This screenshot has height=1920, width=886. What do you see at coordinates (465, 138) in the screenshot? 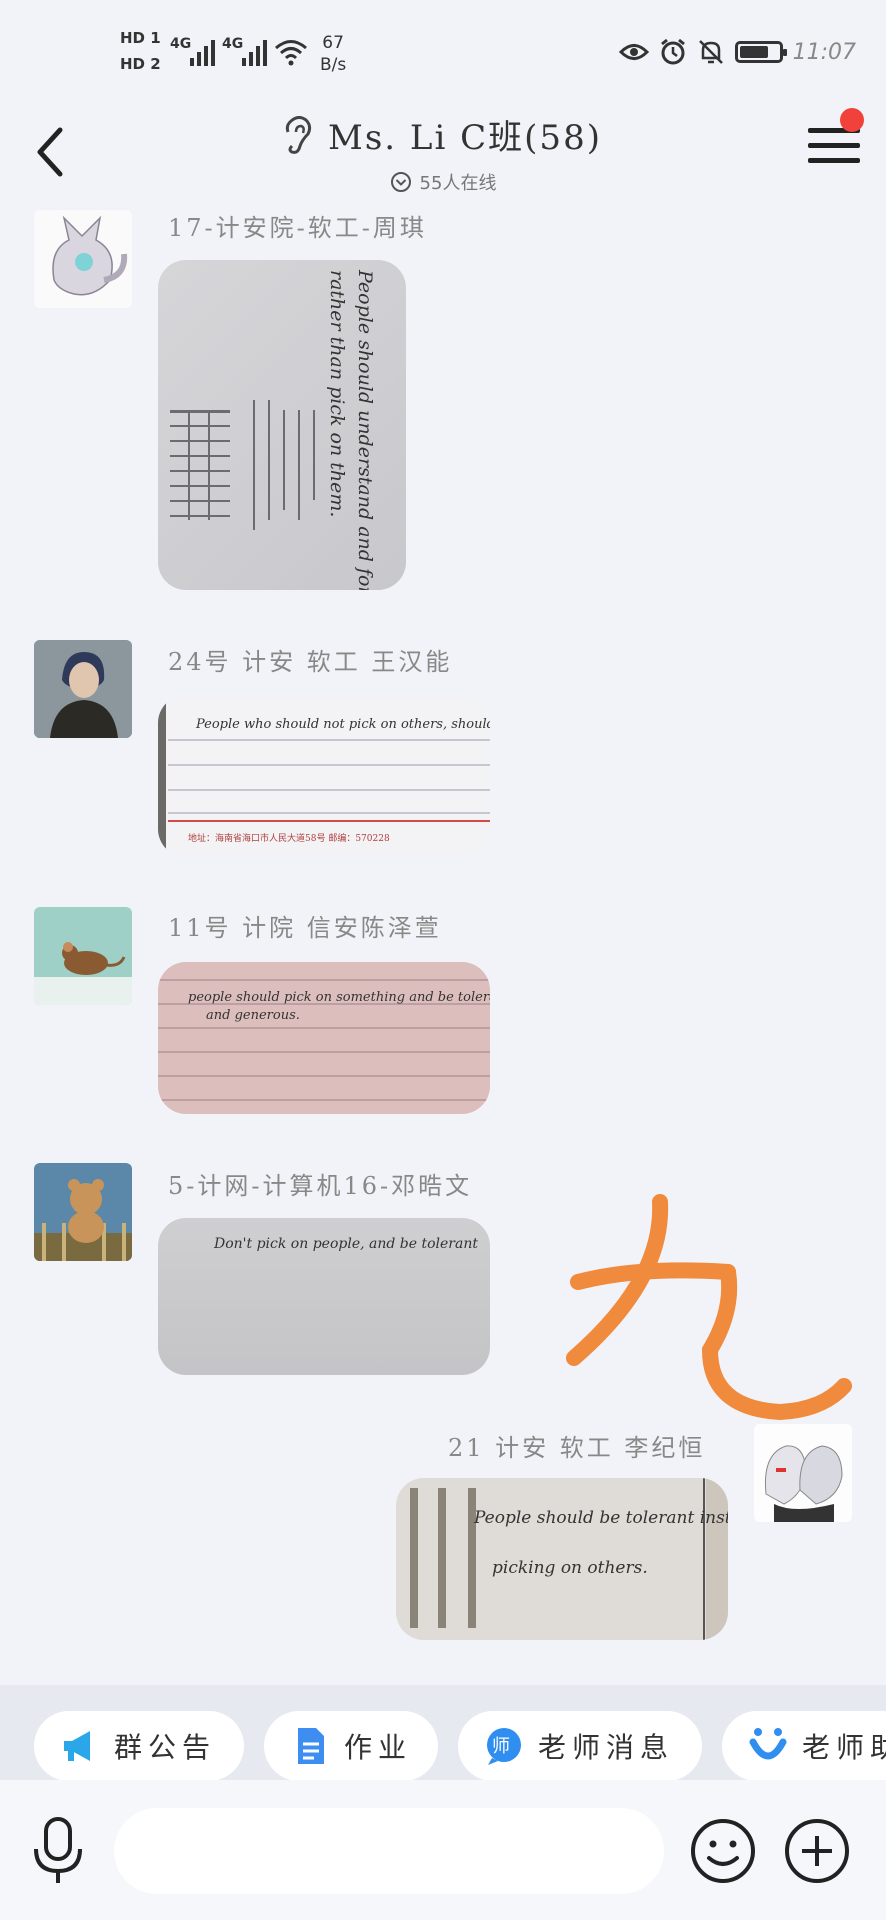
I see `group-title-text: Ms. Li C班(58)` at bounding box center [465, 138].